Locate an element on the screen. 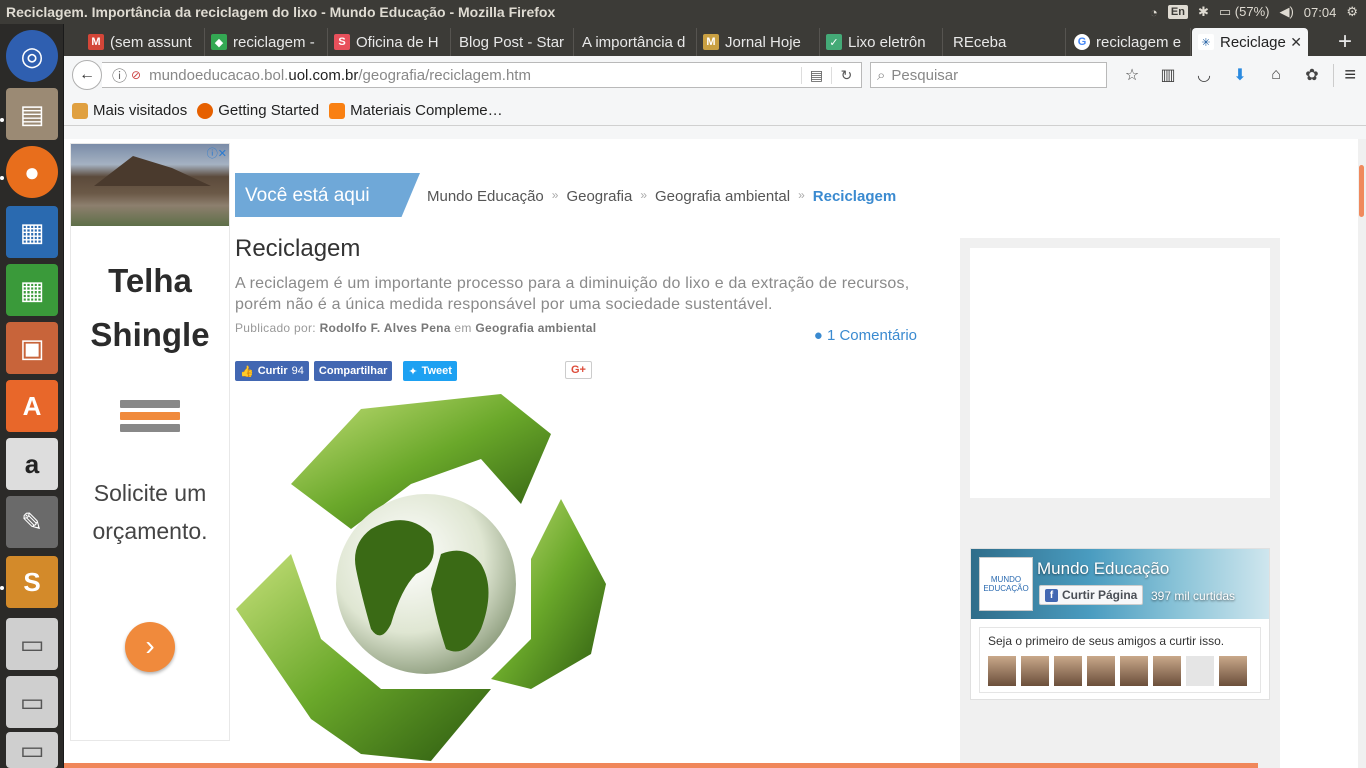 The height and width of the screenshot is (768, 1366). tab: ◆ reciclagem - is located at coordinates (266, 42).